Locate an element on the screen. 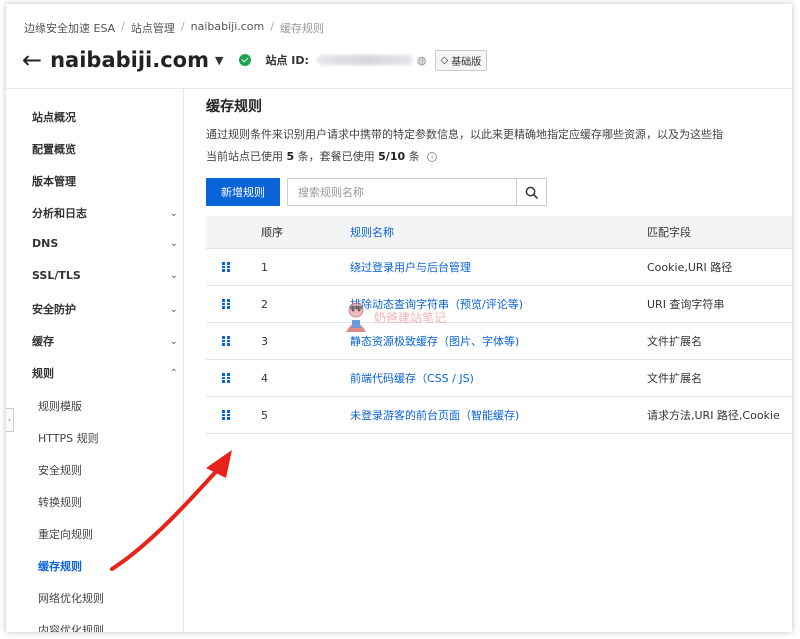  sidebar-item-ssl-tls: SSL/TLS ⌄ is located at coordinates (105, 275).